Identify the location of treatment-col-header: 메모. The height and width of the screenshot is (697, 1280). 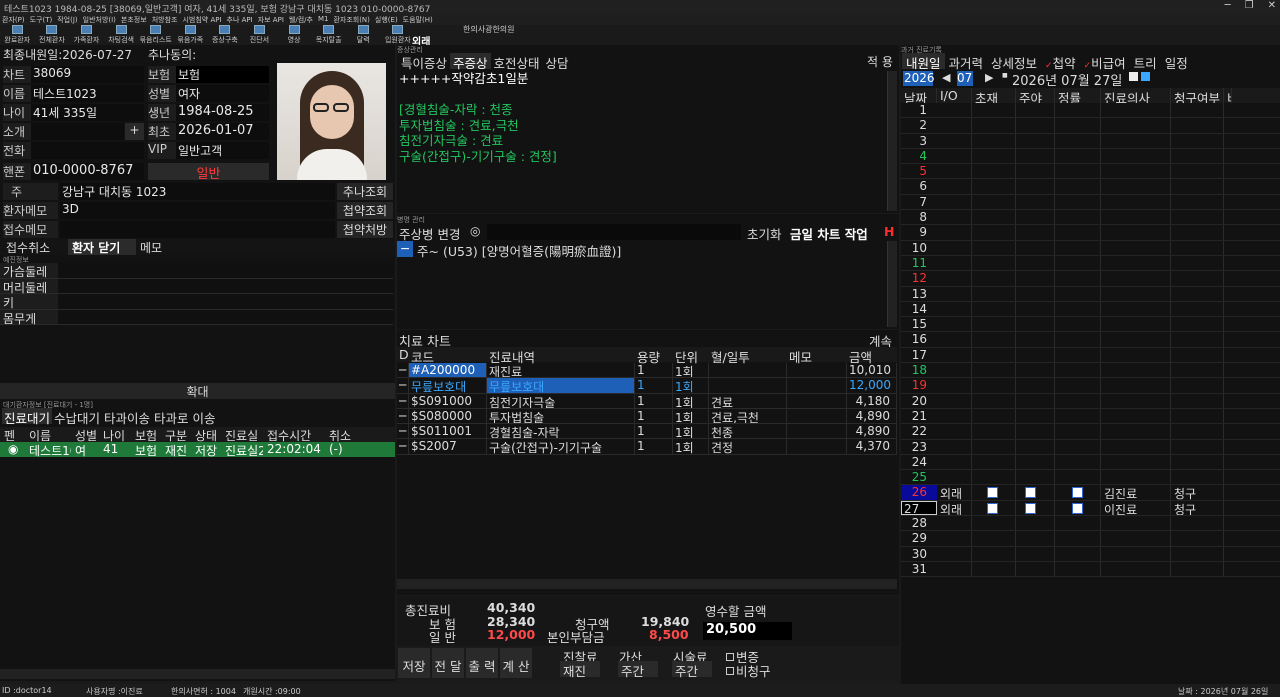
(817, 356).